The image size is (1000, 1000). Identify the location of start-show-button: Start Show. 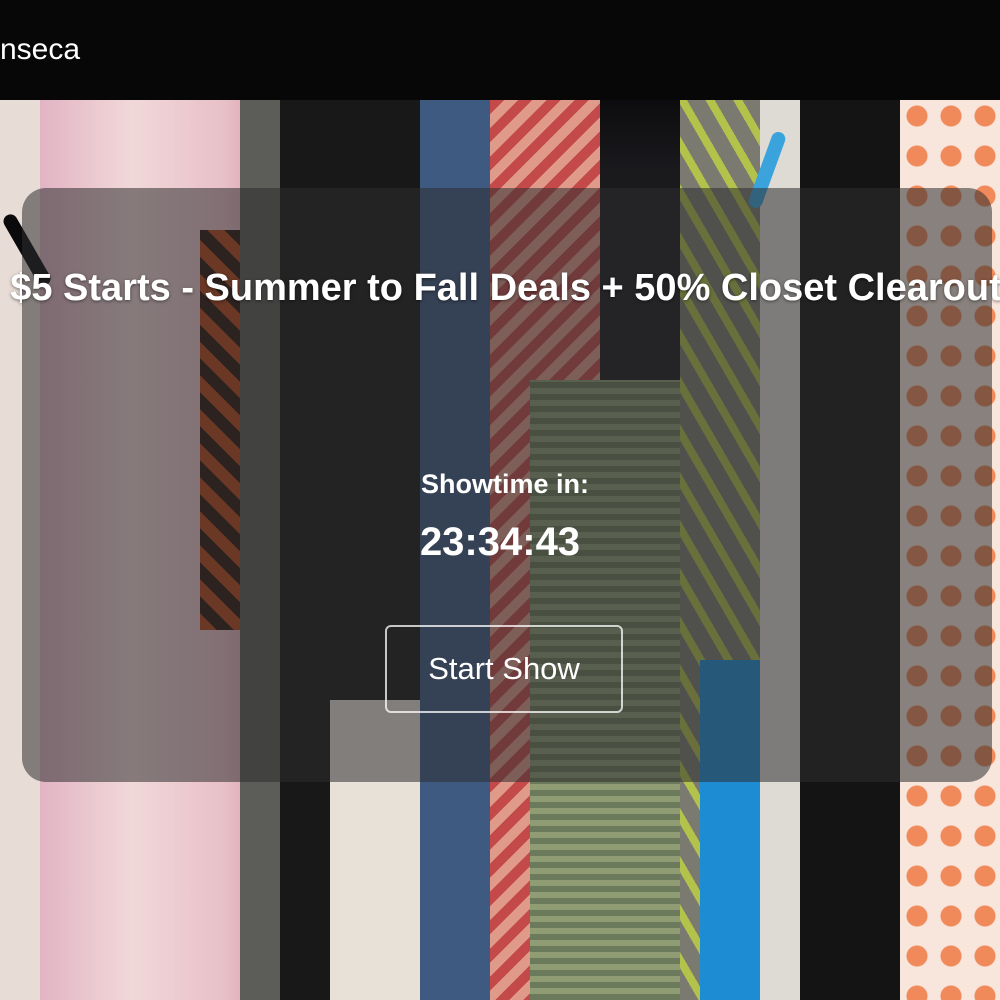
(504, 669).